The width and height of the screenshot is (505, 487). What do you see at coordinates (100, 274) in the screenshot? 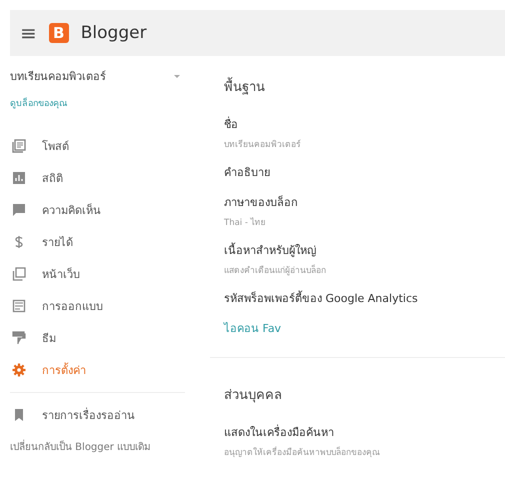
I see `nav-item: หน้าเว็บ` at bounding box center [100, 274].